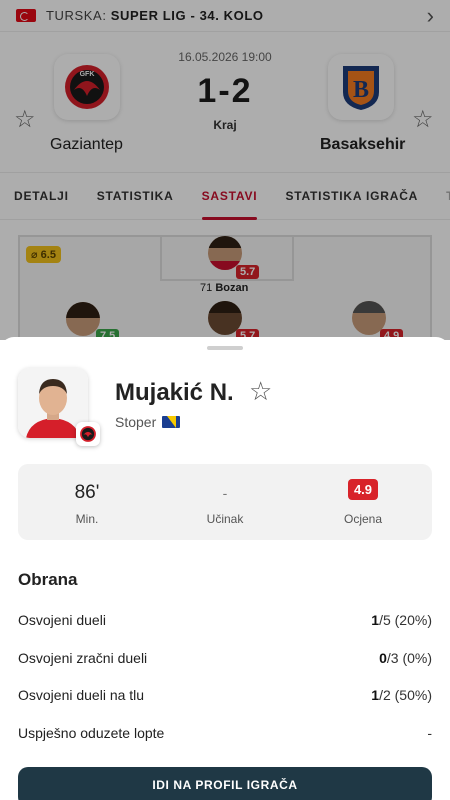 Image resolution: width=450 pixels, height=800 pixels. What do you see at coordinates (225, 695) in the screenshot?
I see `stat-row: Osvojeni dueli na tlu 1/2 (50%)` at bounding box center [225, 695].